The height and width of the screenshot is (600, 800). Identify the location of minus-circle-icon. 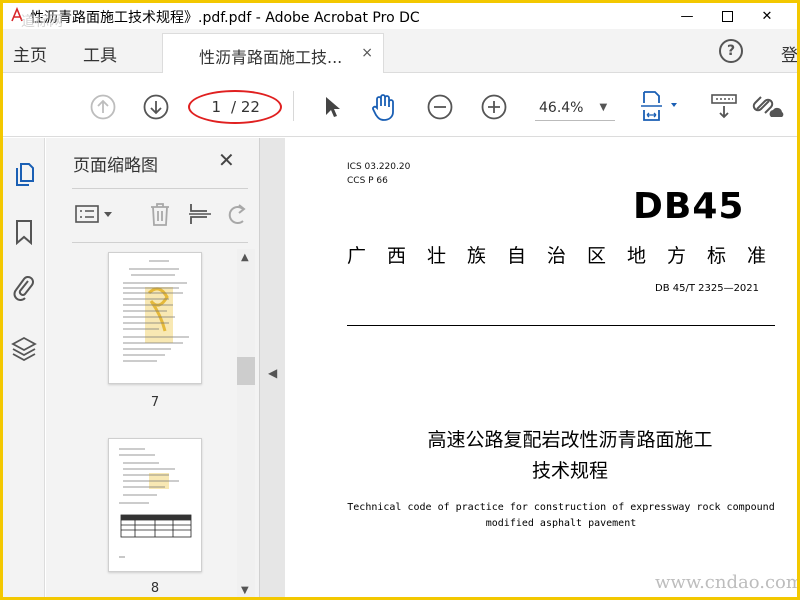
(440, 107).